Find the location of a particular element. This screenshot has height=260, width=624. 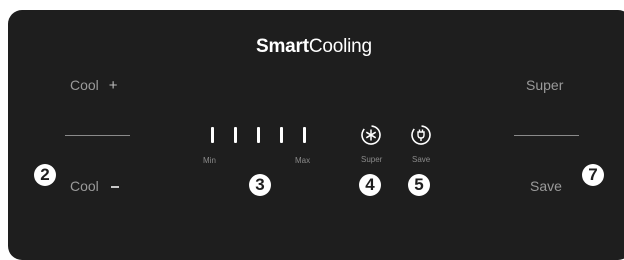

callout-2: 2 is located at coordinates (45, 175).